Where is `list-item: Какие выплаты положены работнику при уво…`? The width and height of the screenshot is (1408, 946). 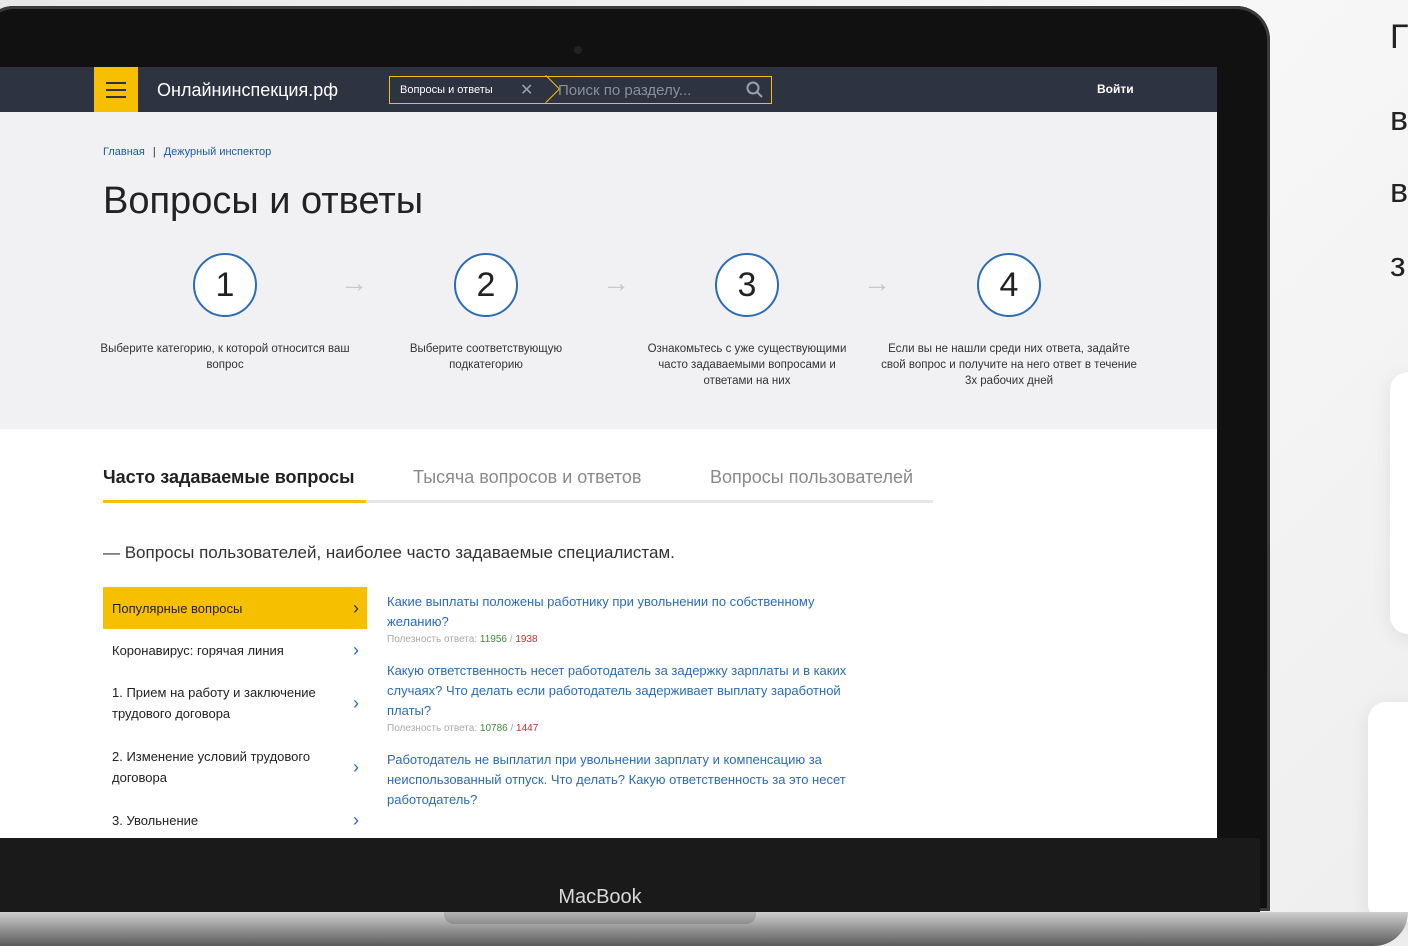 list-item: Какие выплаты положены работнику при уво… is located at coordinates (622, 618).